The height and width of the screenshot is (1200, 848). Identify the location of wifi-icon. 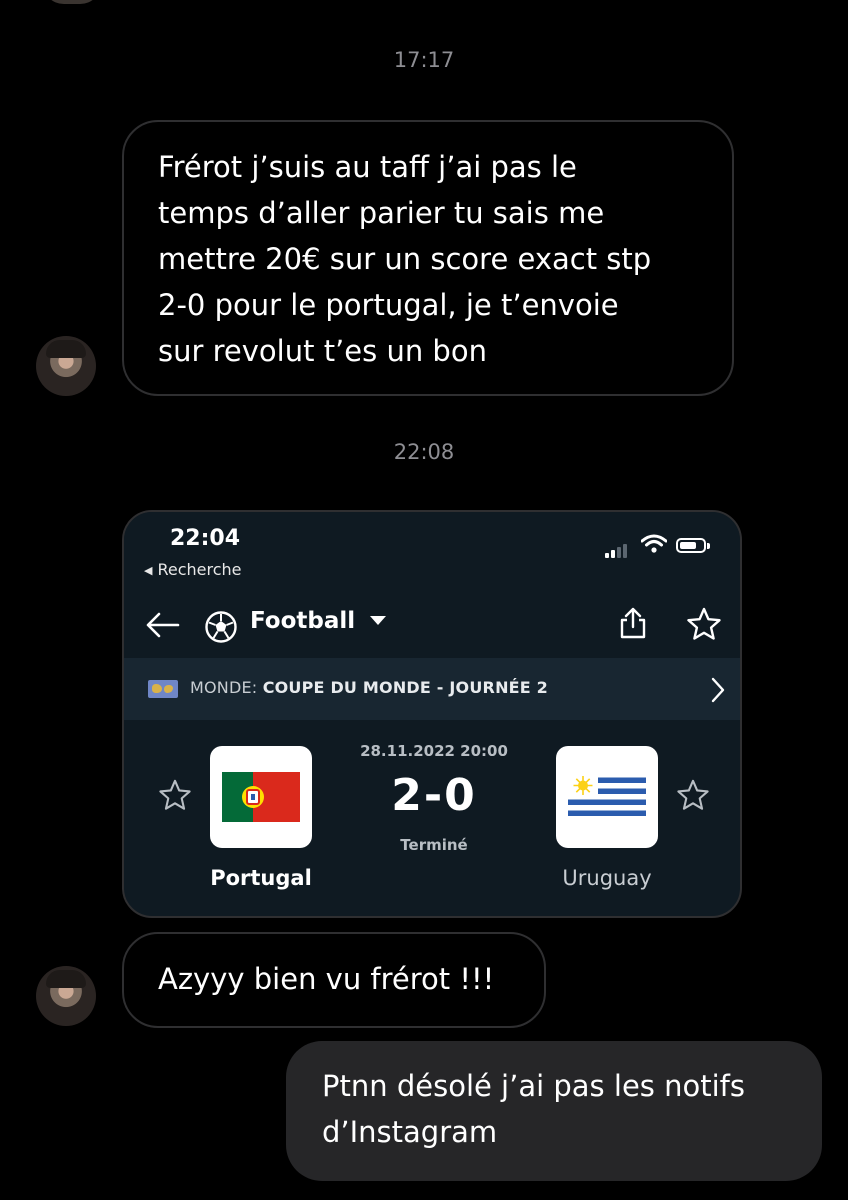
(654, 543).